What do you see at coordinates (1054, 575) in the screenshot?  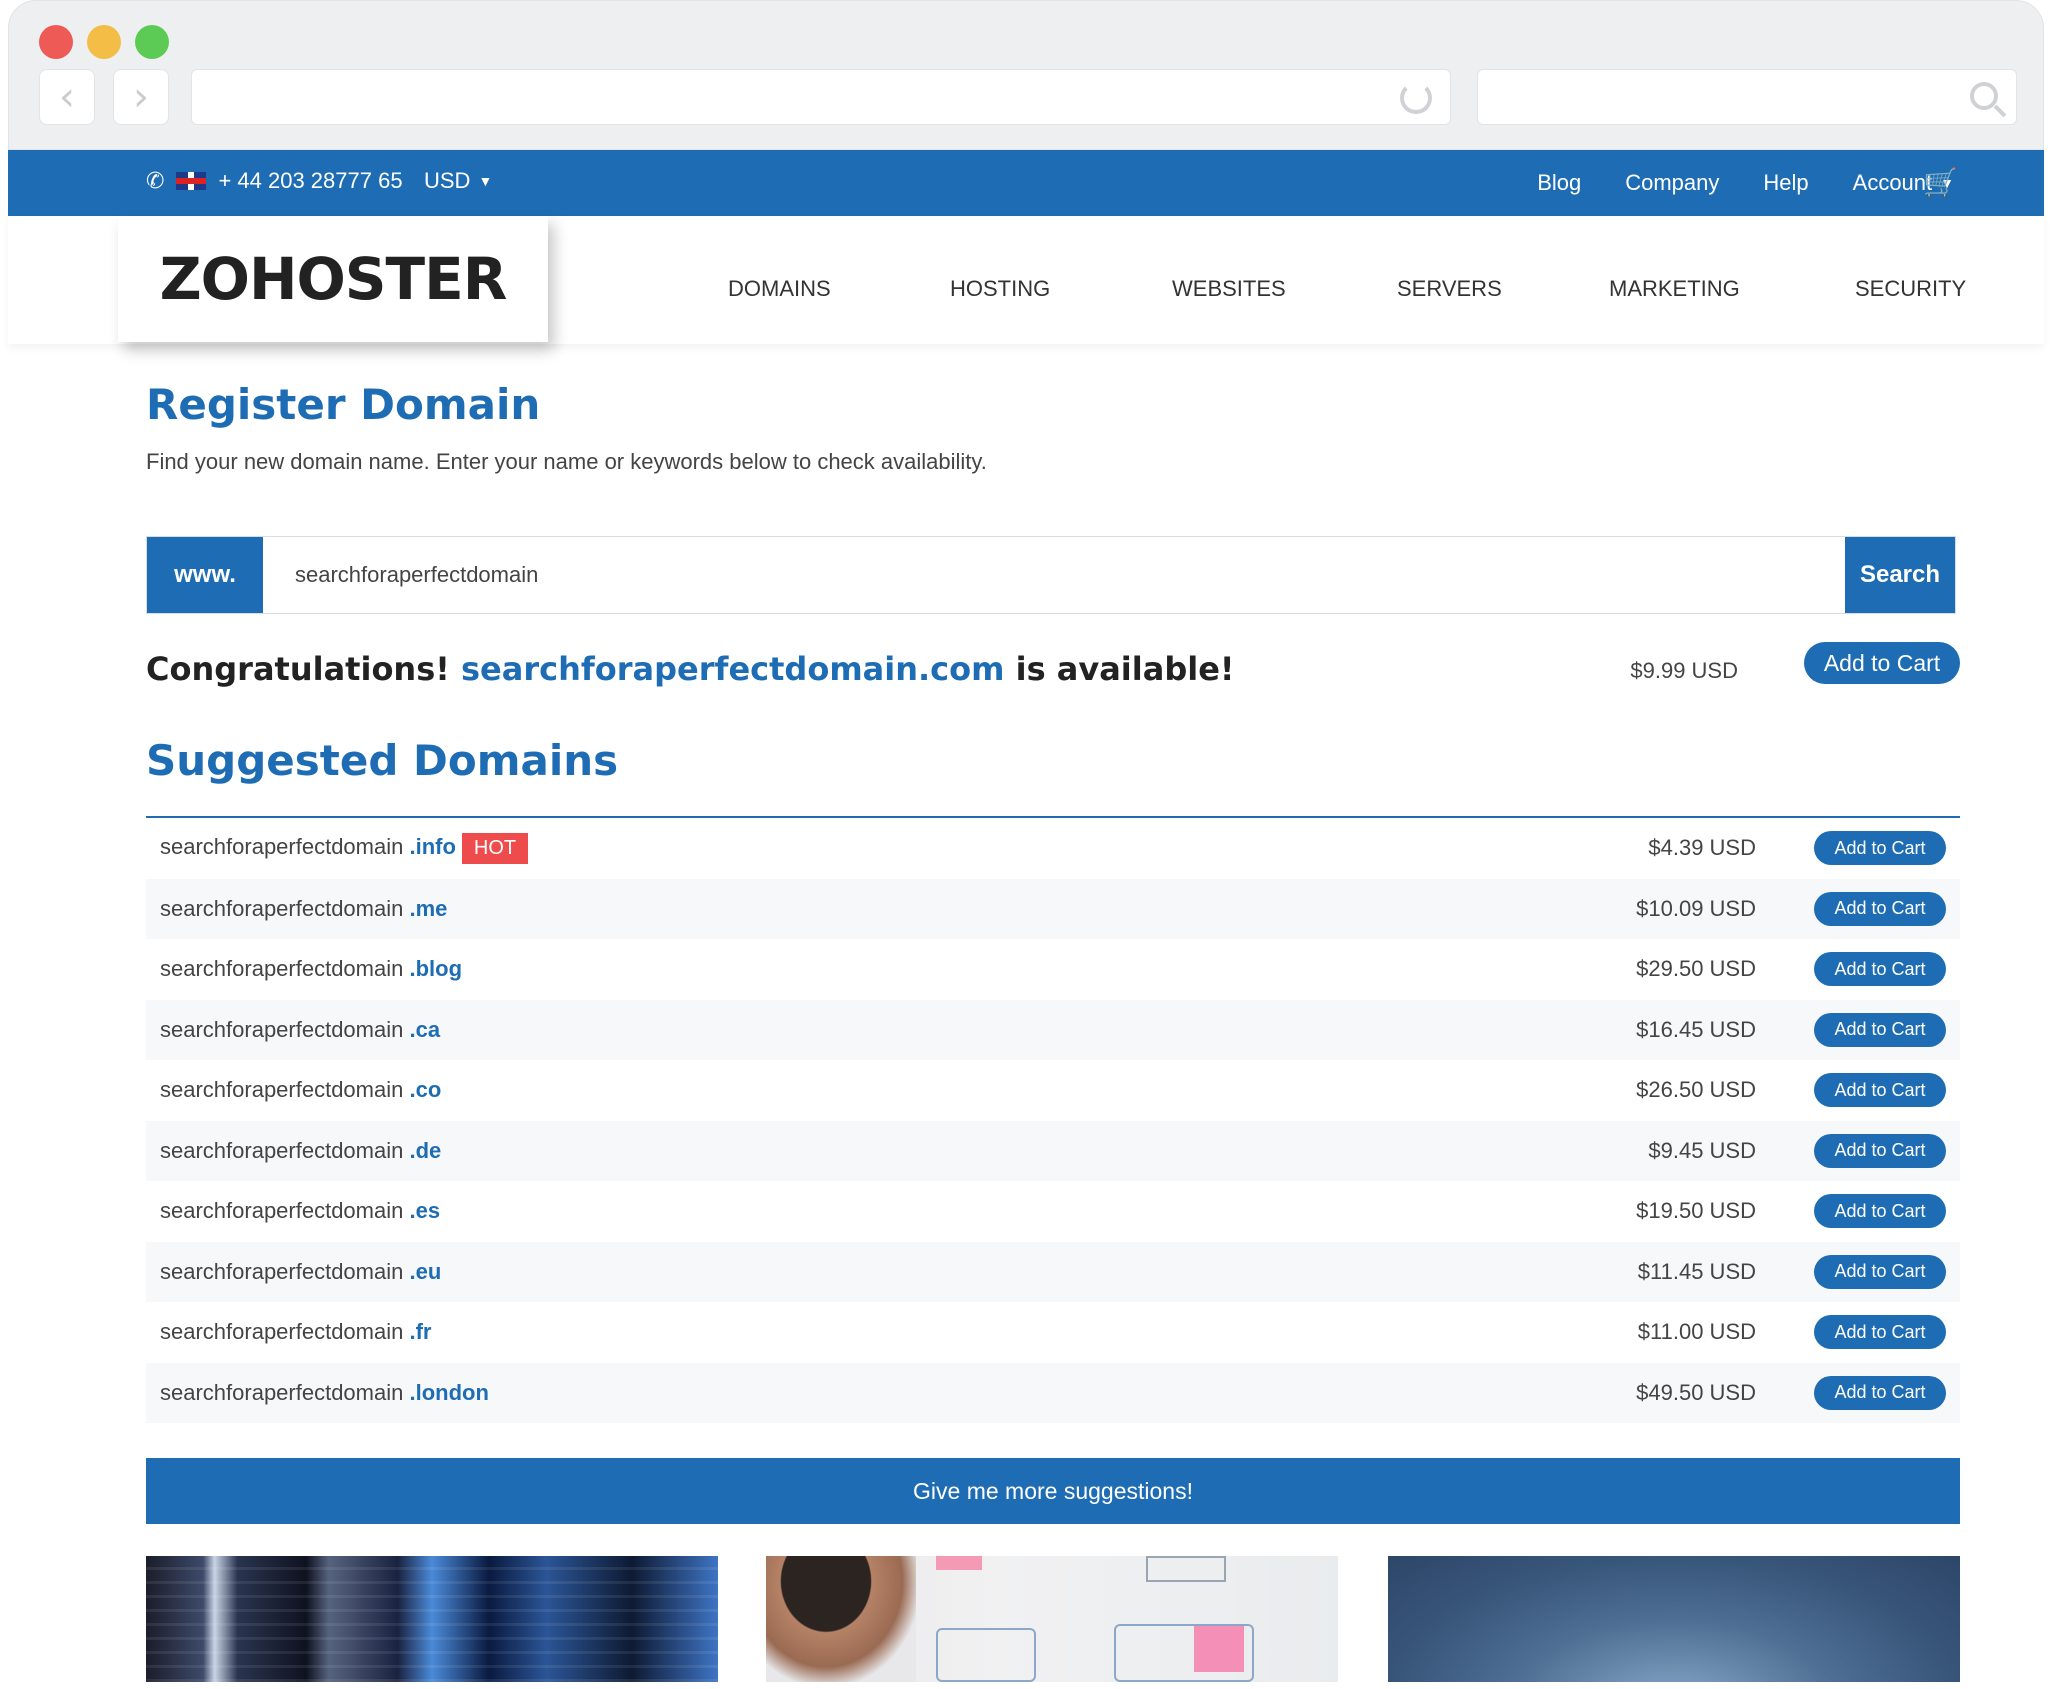 I see `domain-search-input` at bounding box center [1054, 575].